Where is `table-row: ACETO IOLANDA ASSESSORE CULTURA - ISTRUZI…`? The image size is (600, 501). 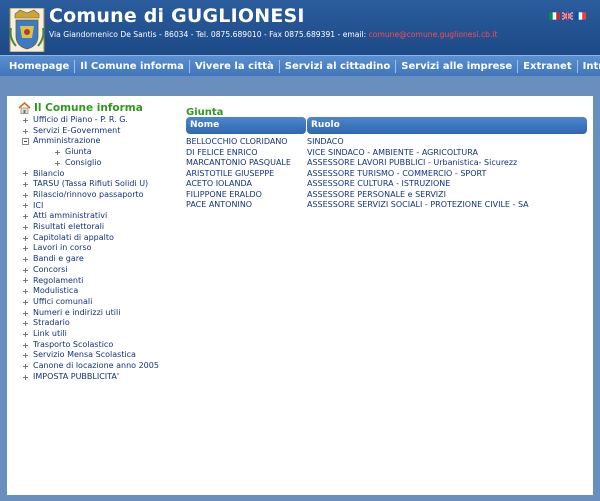
table-row: ACETO IOLANDA ASSESSORE CULTURA - ISTRUZI… is located at coordinates (386, 184).